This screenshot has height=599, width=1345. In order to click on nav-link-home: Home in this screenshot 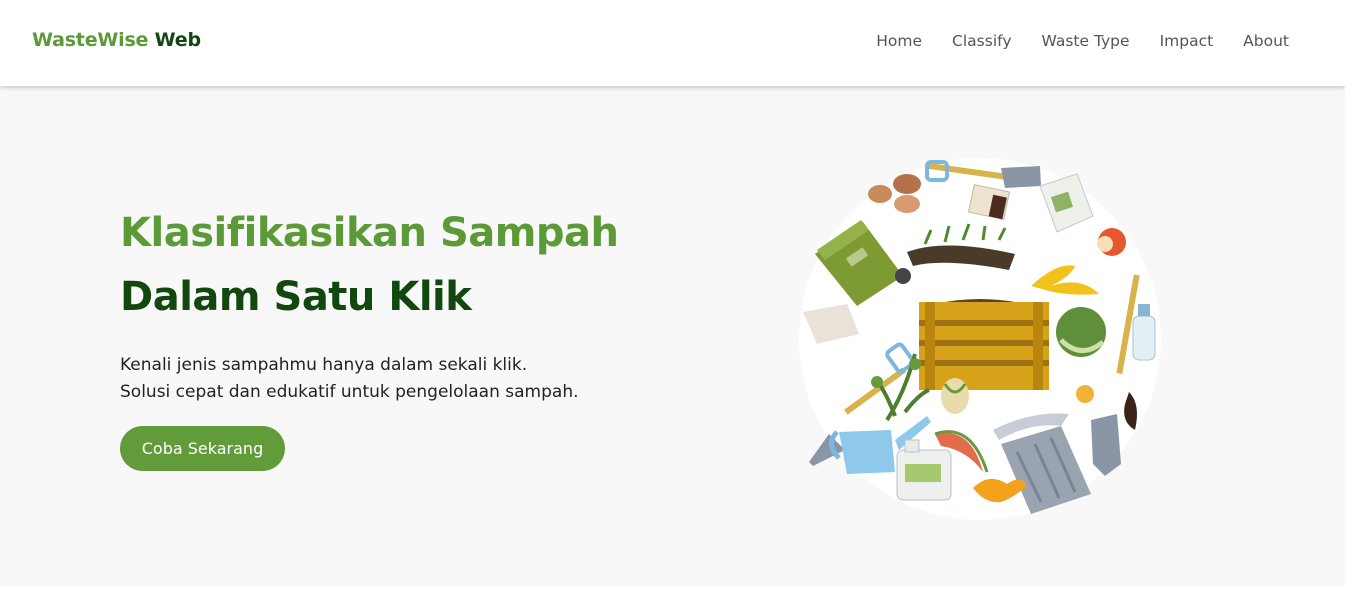, I will do `click(899, 41)`.